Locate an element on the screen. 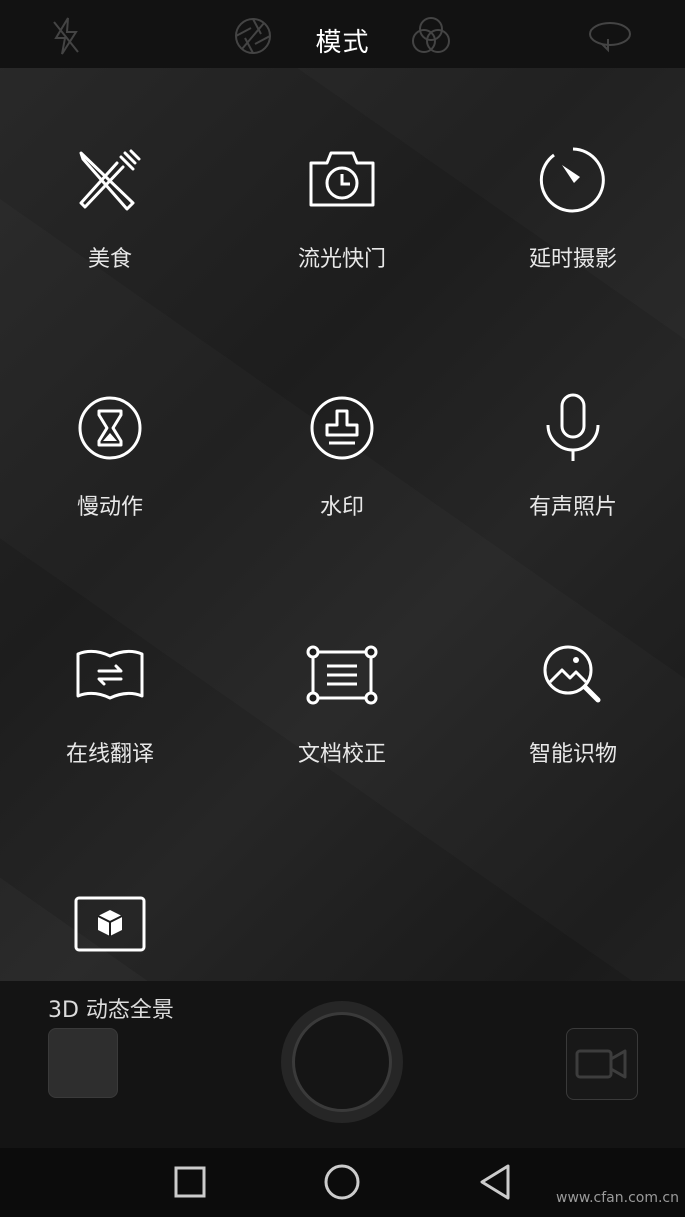 The height and width of the screenshot is (1217, 685). mode-label: 水印 is located at coordinates (341, 507).